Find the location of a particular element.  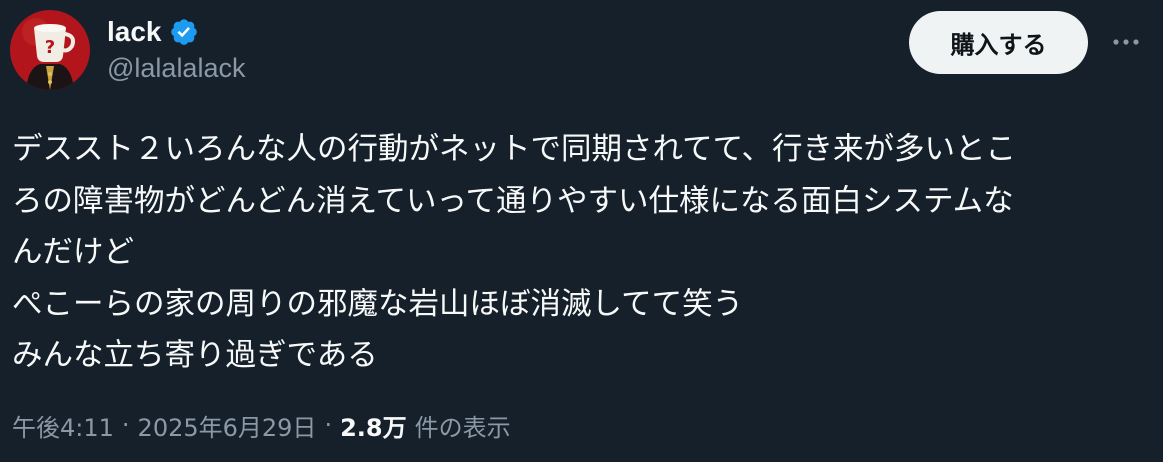

tweet-meta: 午後4:11 · 2025年6月29日 · 2.8万 件の表示 is located at coordinates (261, 425).